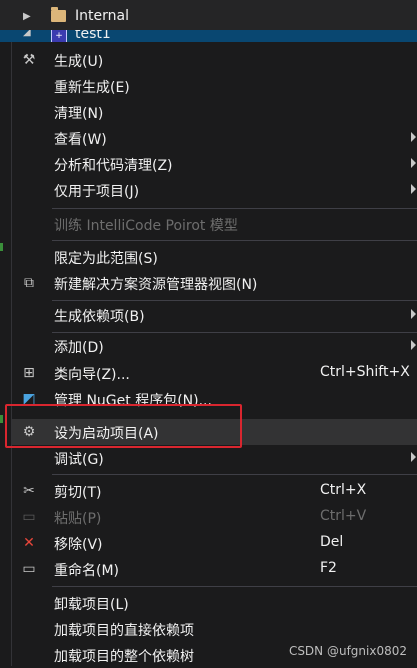  What do you see at coordinates (124, 631) in the screenshot?
I see `menu-item-label: 加载项目的直接依赖项` at bounding box center [124, 631].